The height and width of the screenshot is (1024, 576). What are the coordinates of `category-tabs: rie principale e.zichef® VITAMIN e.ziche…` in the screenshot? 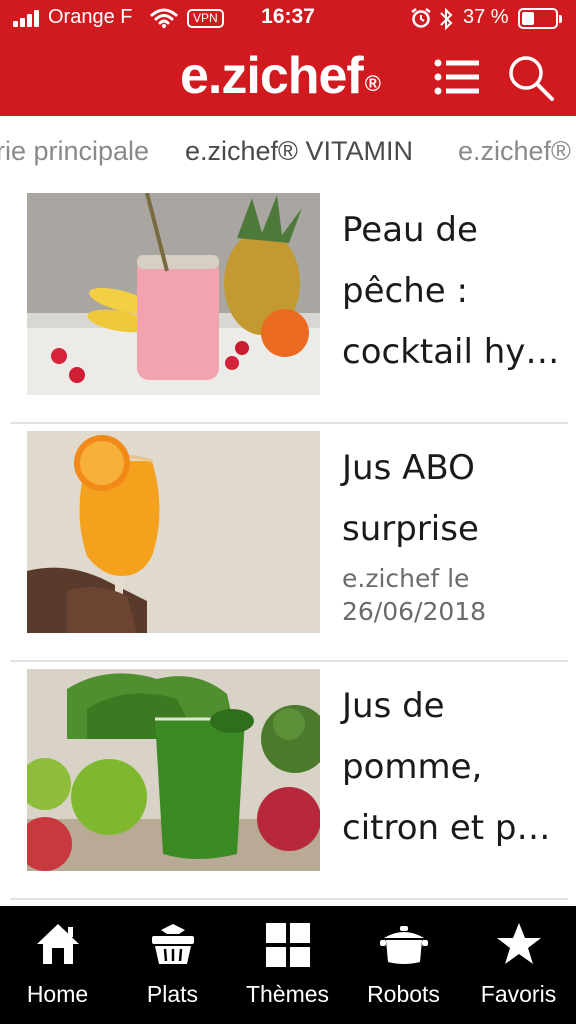 It's located at (288, 151).